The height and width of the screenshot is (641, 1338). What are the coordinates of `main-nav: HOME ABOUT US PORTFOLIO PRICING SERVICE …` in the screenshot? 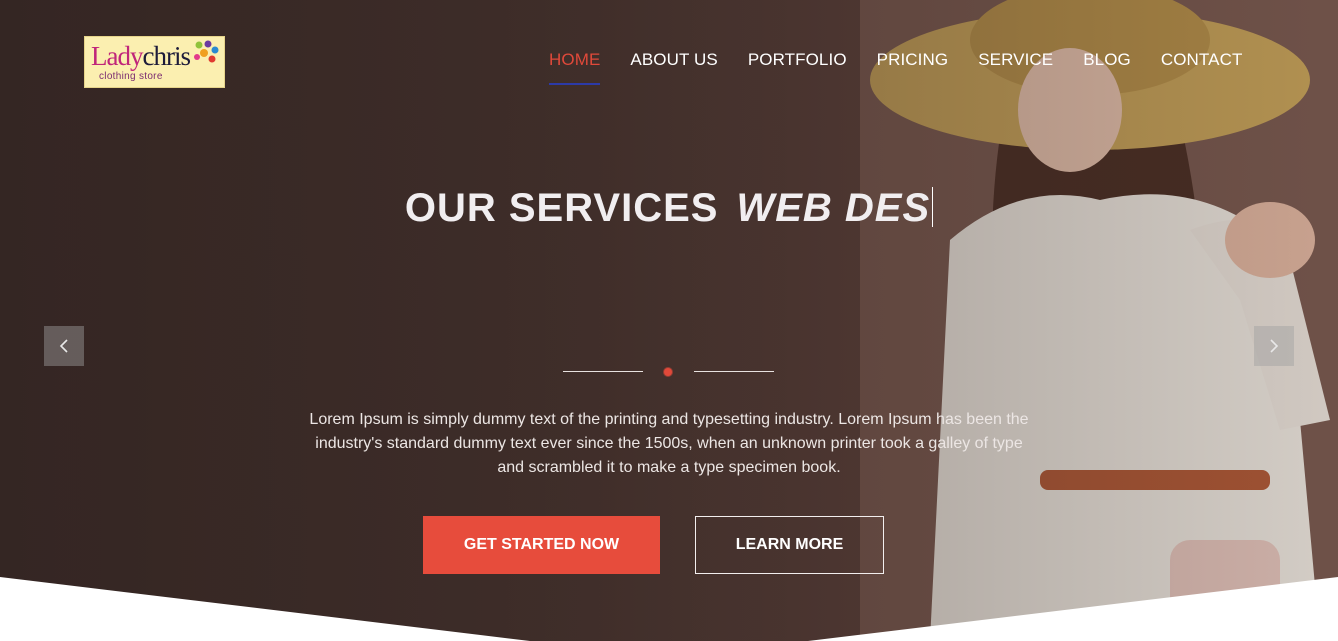 It's located at (910, 70).